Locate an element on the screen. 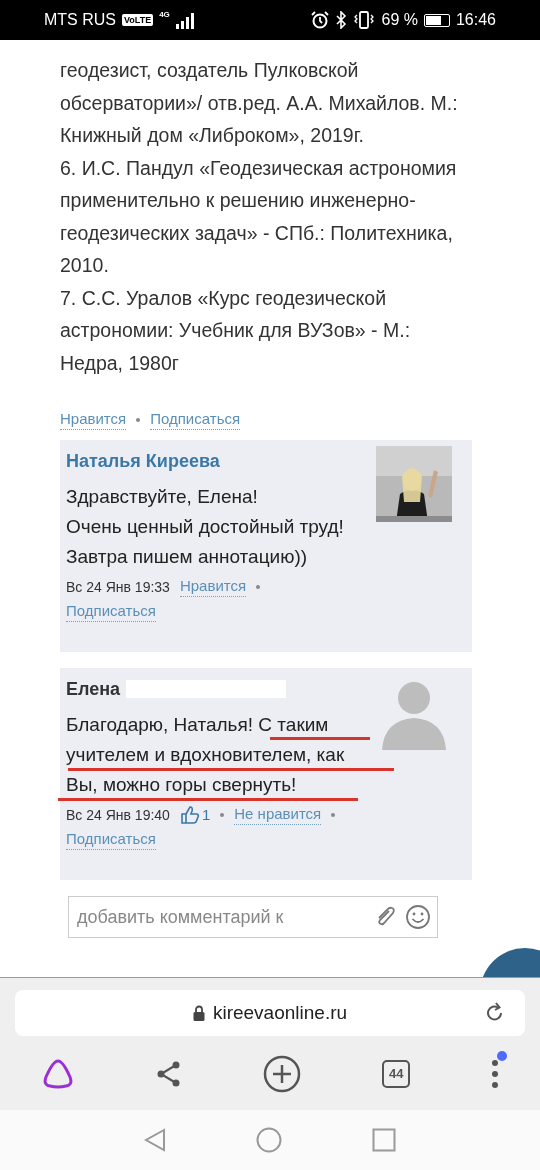  clock-time: 16:46 is located at coordinates (475, 20).